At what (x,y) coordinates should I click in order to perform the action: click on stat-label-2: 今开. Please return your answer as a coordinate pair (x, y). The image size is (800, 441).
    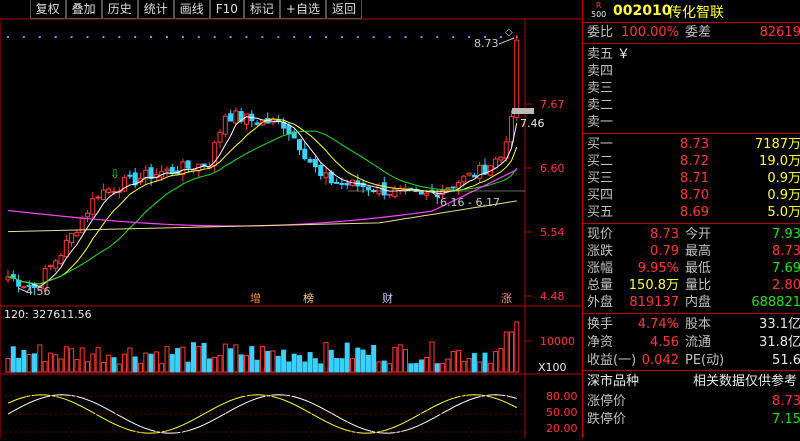
    Looking at the image, I should click on (698, 234).